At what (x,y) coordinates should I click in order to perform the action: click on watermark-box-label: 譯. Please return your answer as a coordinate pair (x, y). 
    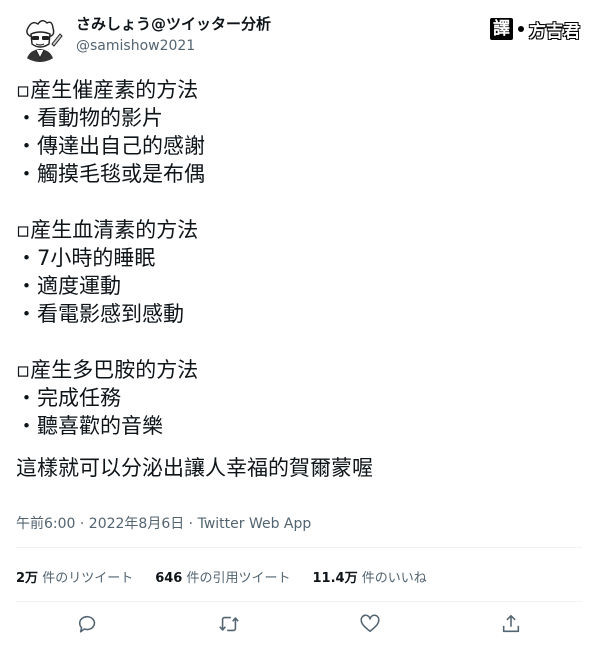
    Looking at the image, I should click on (501, 29).